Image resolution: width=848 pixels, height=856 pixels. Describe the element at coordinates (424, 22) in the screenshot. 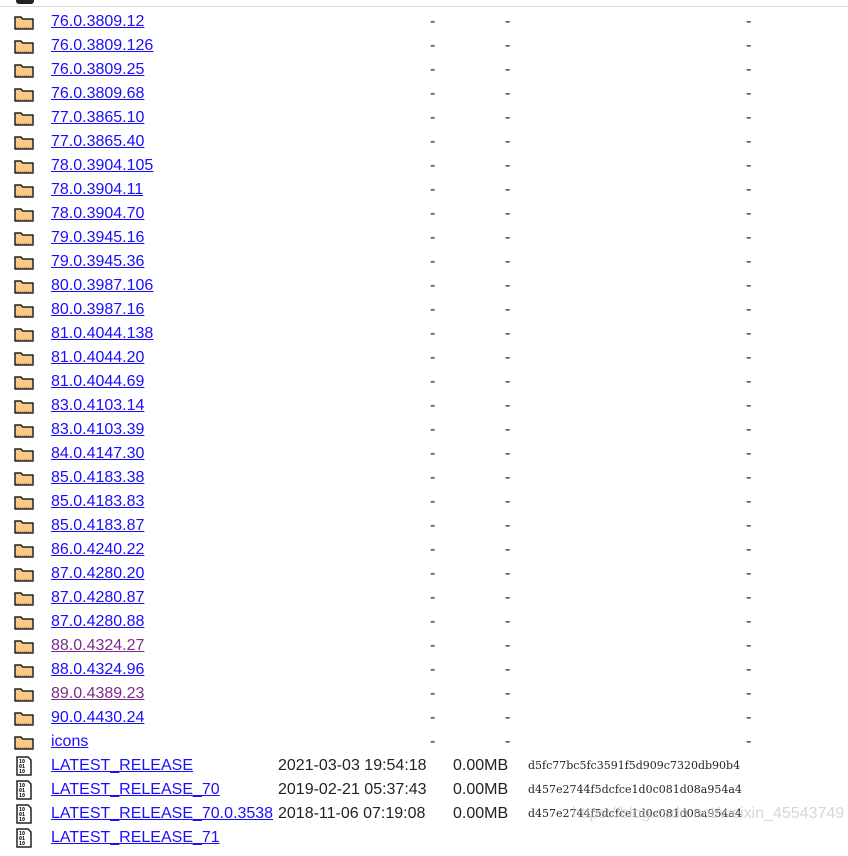

I see `list-item: 76.0.3809.12 - - -` at that location.